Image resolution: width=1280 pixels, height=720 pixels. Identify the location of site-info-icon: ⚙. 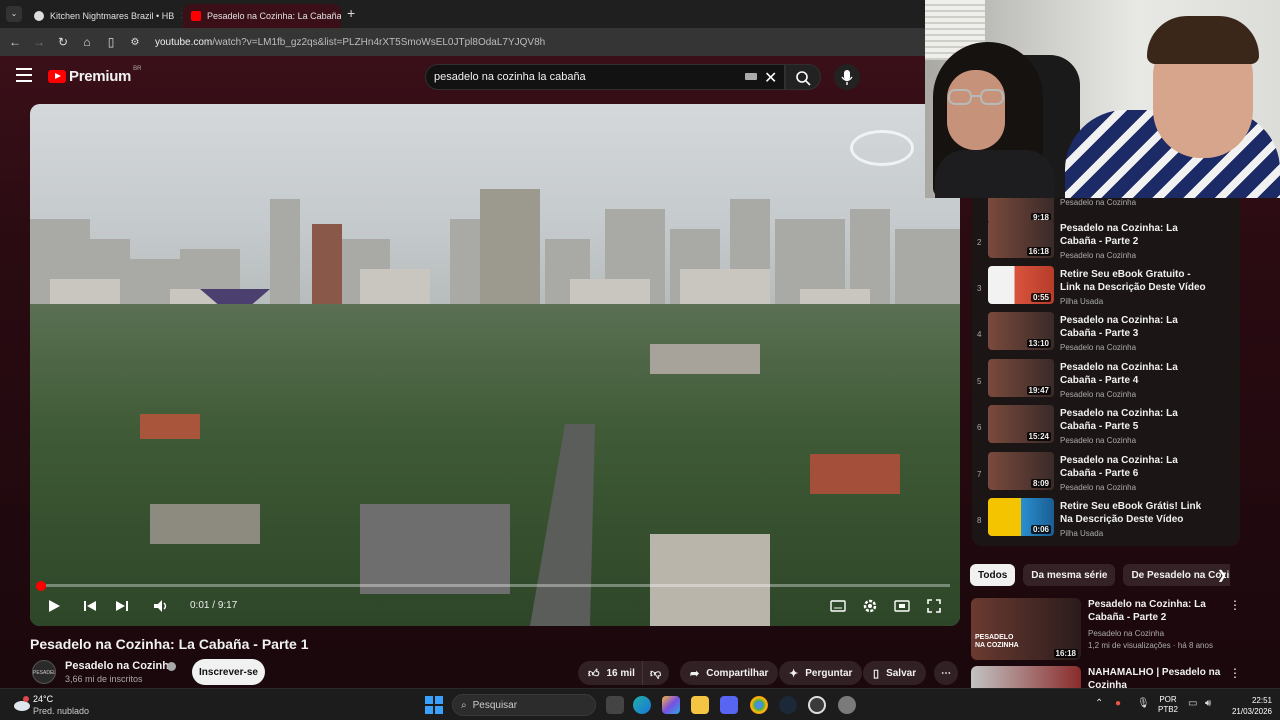
(135, 42).